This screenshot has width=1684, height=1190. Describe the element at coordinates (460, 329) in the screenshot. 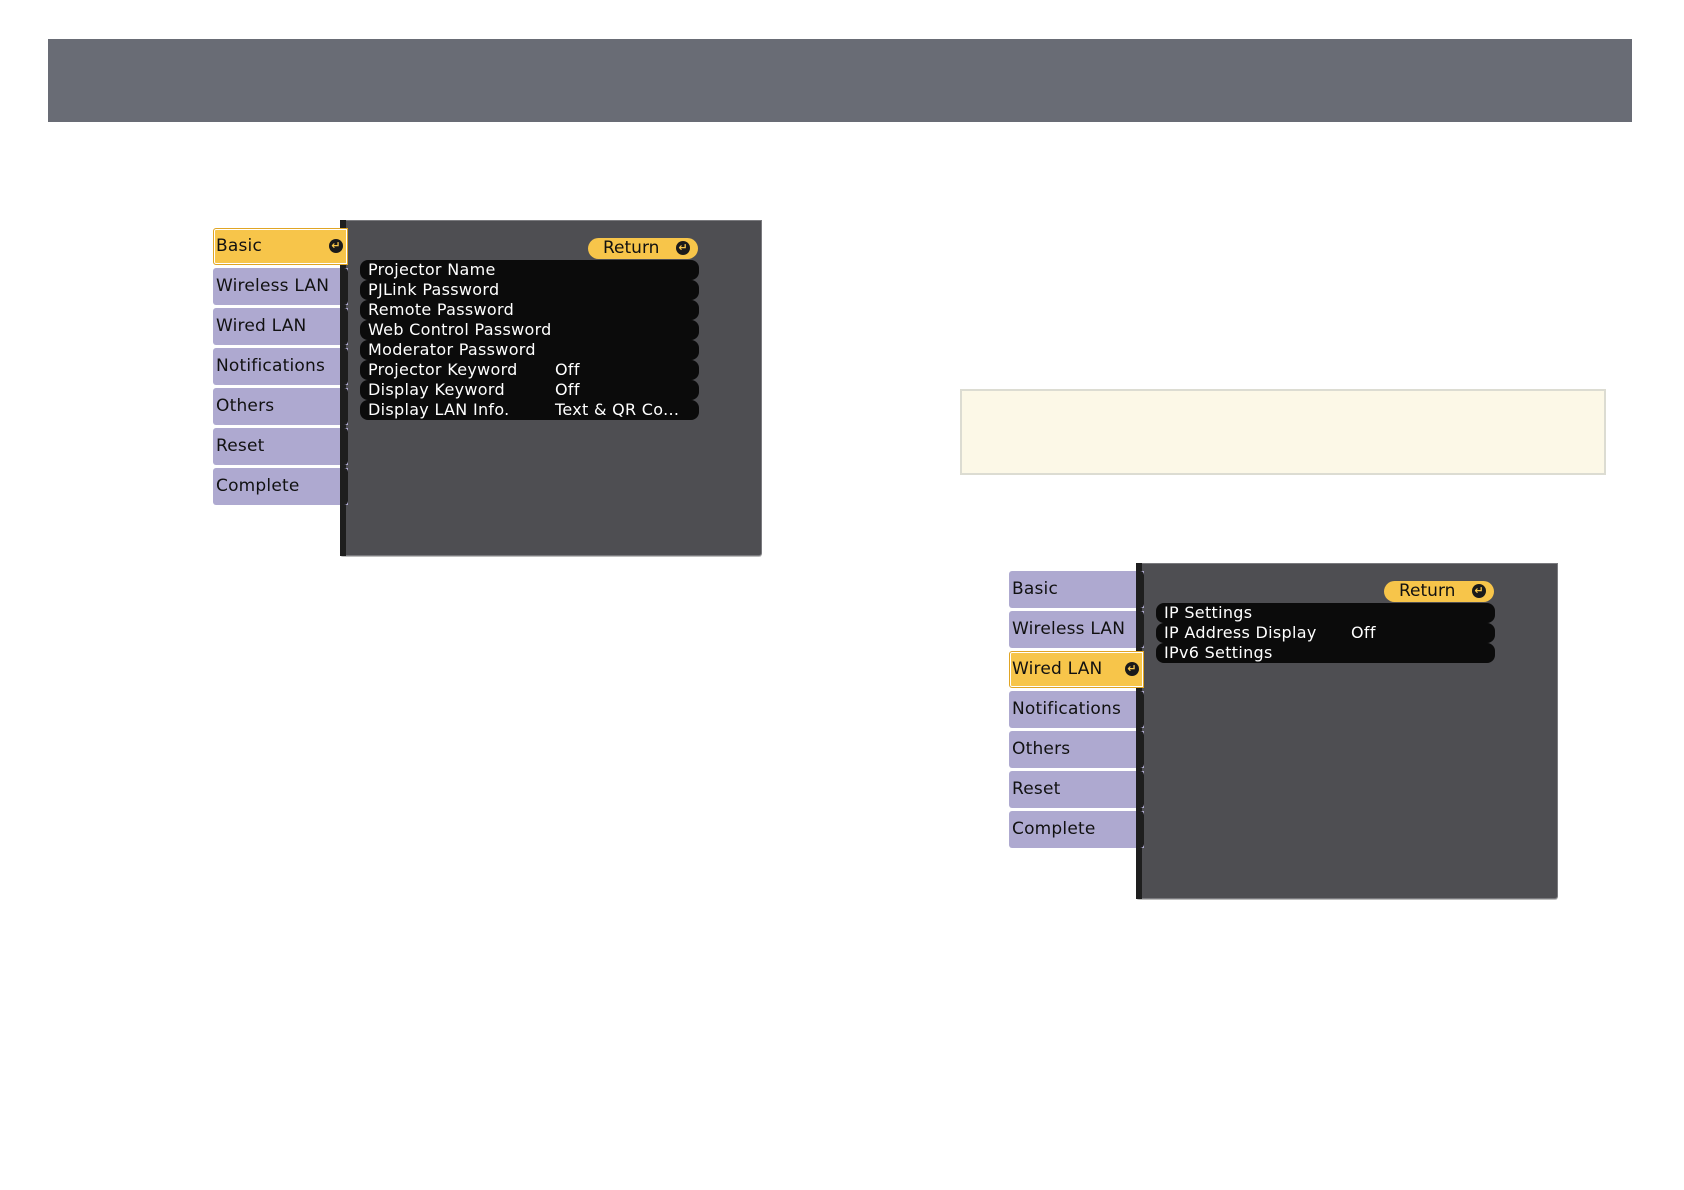

I see `setting-label: Web Control Password` at that location.